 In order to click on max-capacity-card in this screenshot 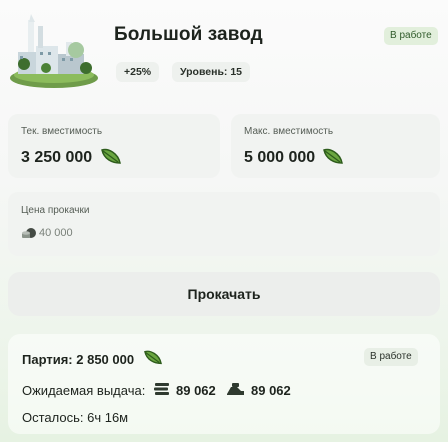, I will do `click(335, 146)`.